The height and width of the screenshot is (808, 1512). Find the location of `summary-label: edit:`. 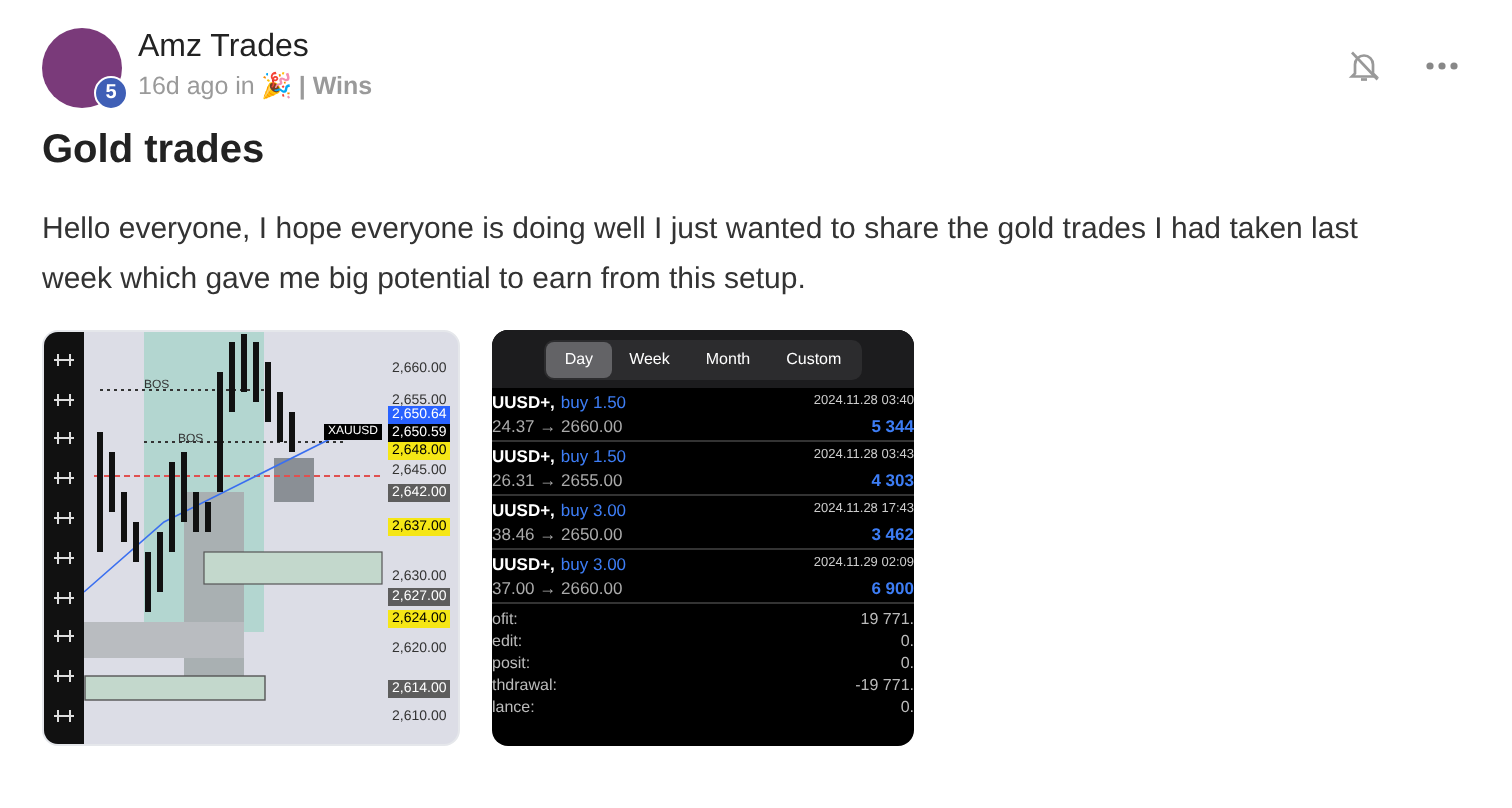

summary-label: edit: is located at coordinates (507, 641).